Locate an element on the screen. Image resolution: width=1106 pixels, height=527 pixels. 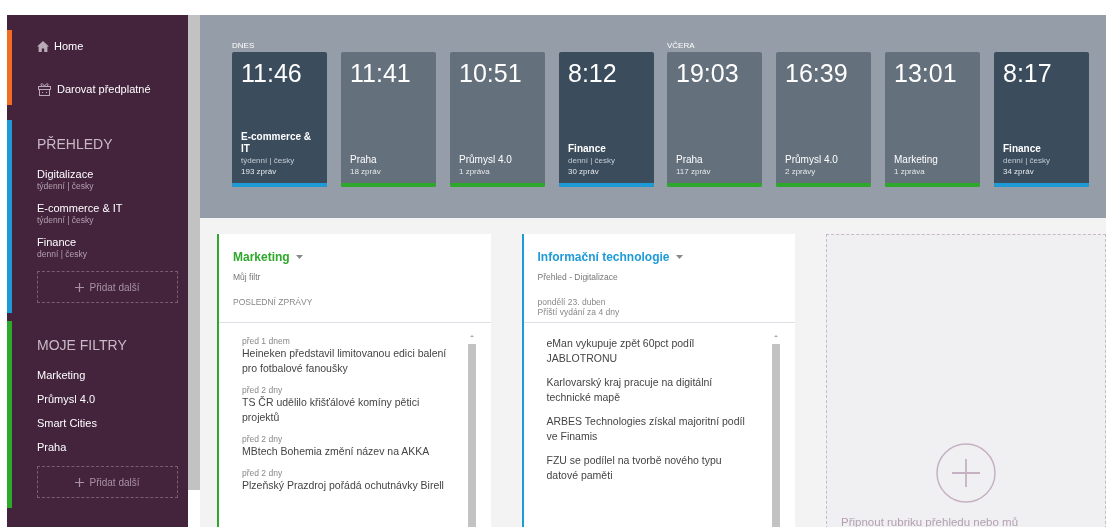
news-item: ARBES Technologies získal majoritní podíl ve Finamis is located at coordinates (650, 429).